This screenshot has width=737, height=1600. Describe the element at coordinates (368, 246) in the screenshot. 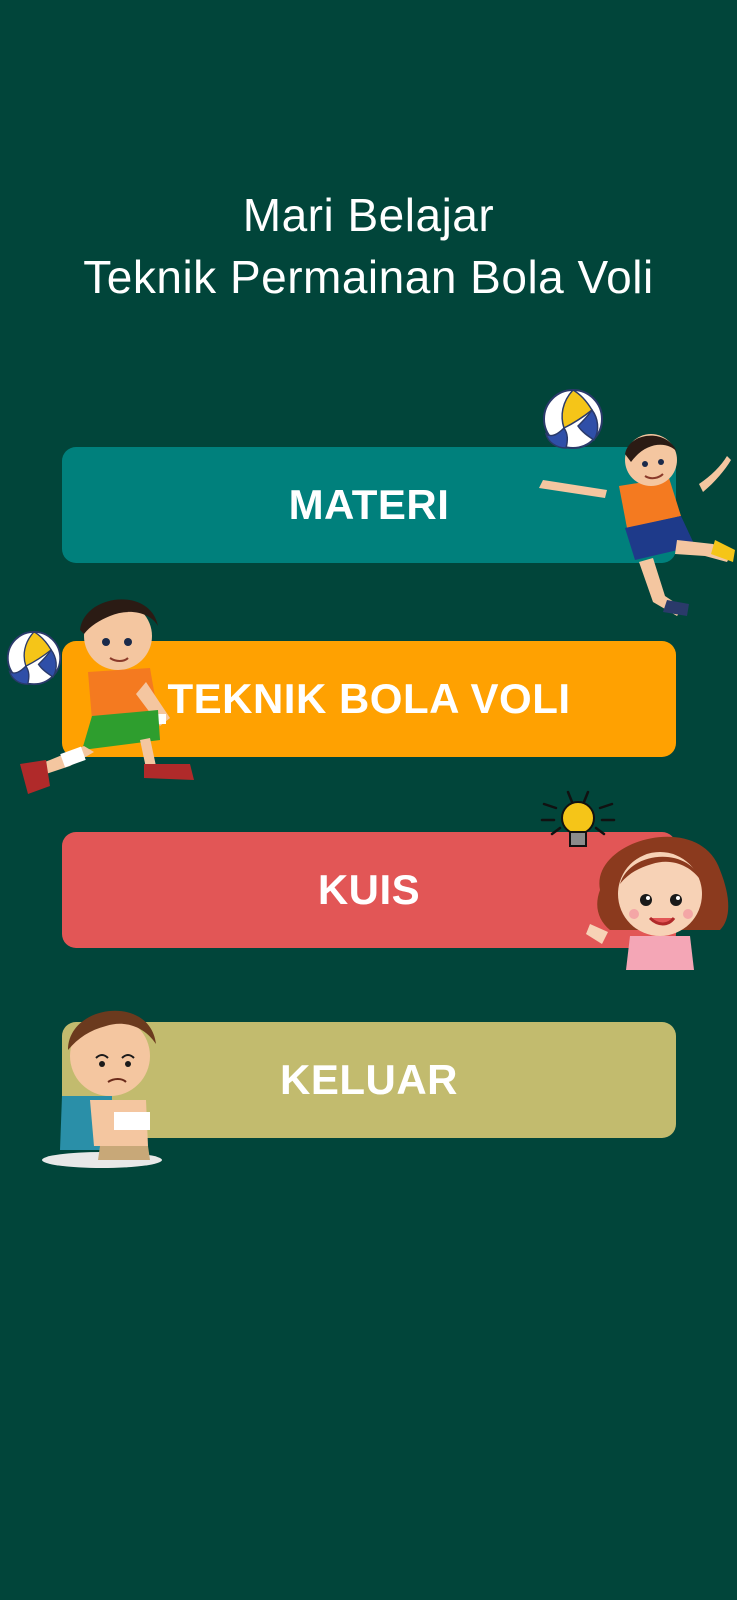

I see `app-title: Mari Belajar Teknik Permainan Bola Voli` at that location.